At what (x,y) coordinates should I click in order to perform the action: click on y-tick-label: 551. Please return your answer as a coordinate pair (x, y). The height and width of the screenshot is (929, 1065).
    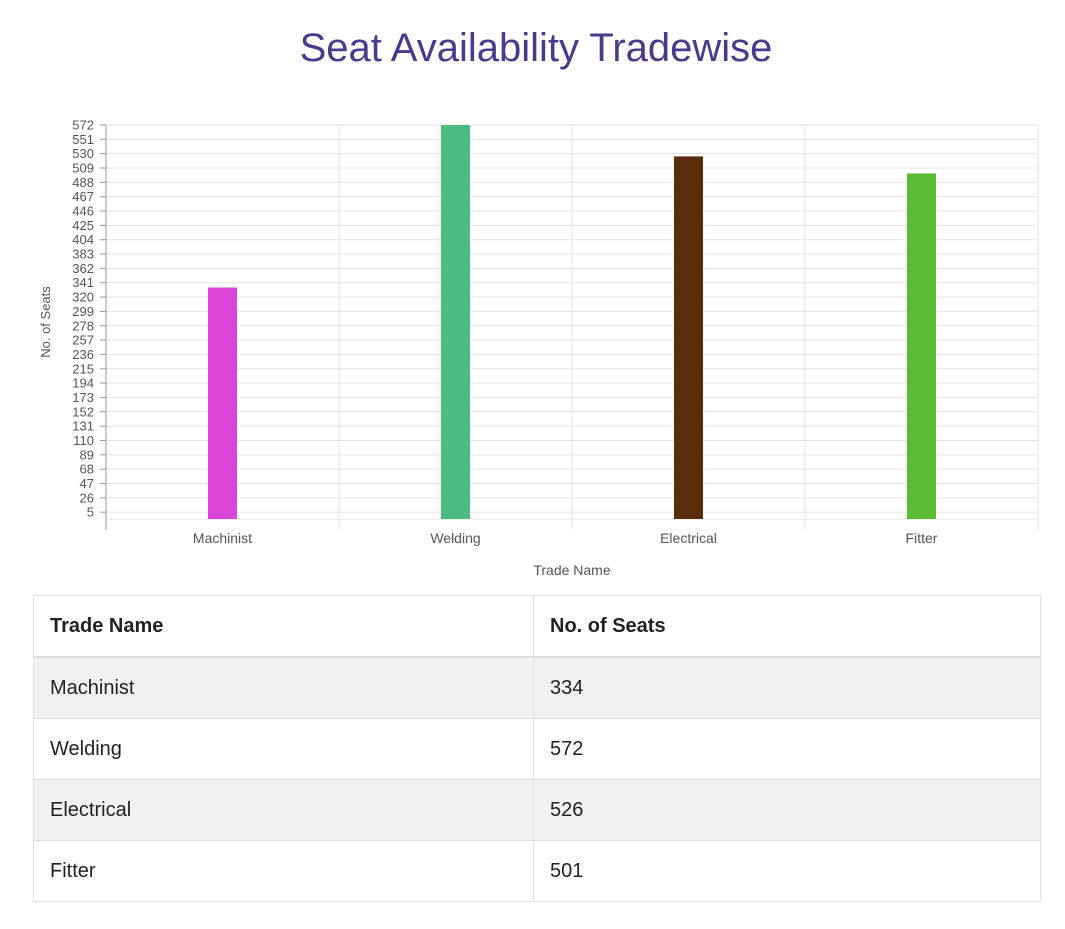
    Looking at the image, I should click on (83, 139).